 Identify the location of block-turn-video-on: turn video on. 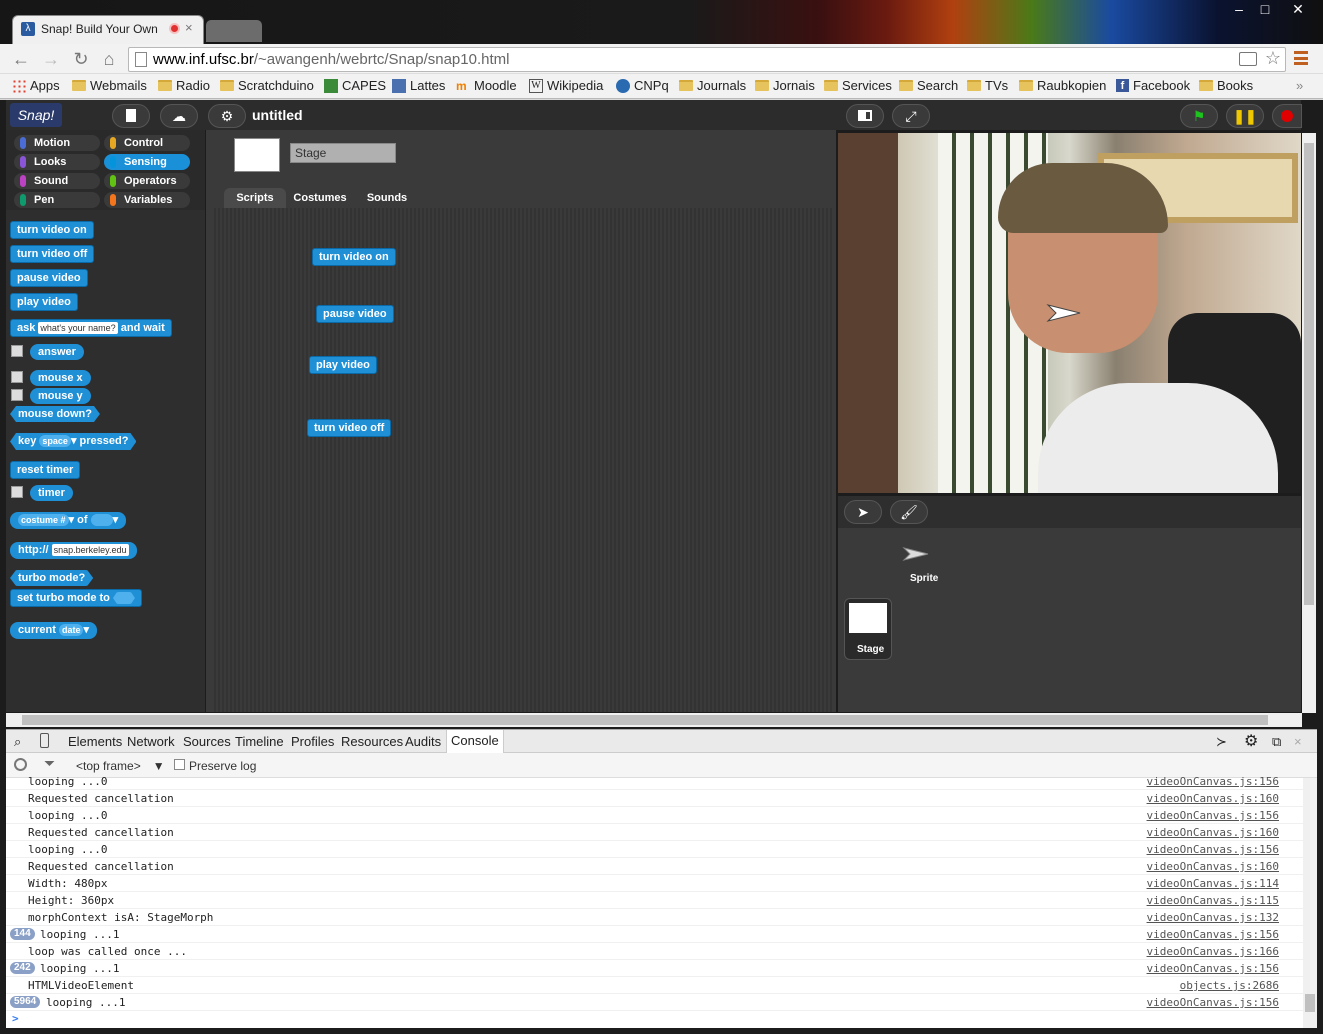
(52, 230).